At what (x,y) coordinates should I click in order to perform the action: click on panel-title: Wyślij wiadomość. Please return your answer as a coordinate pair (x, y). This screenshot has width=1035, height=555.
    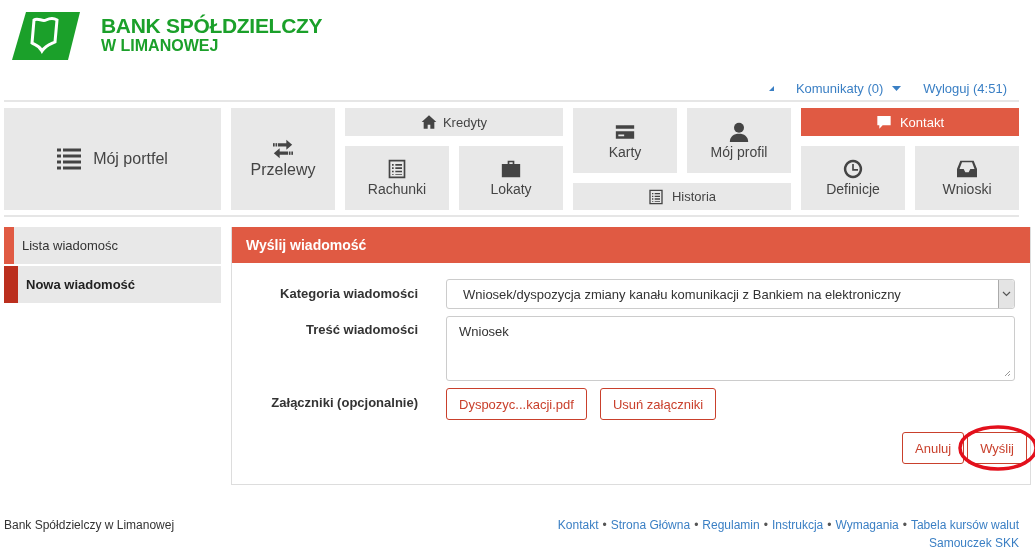
    Looking at the image, I should click on (631, 245).